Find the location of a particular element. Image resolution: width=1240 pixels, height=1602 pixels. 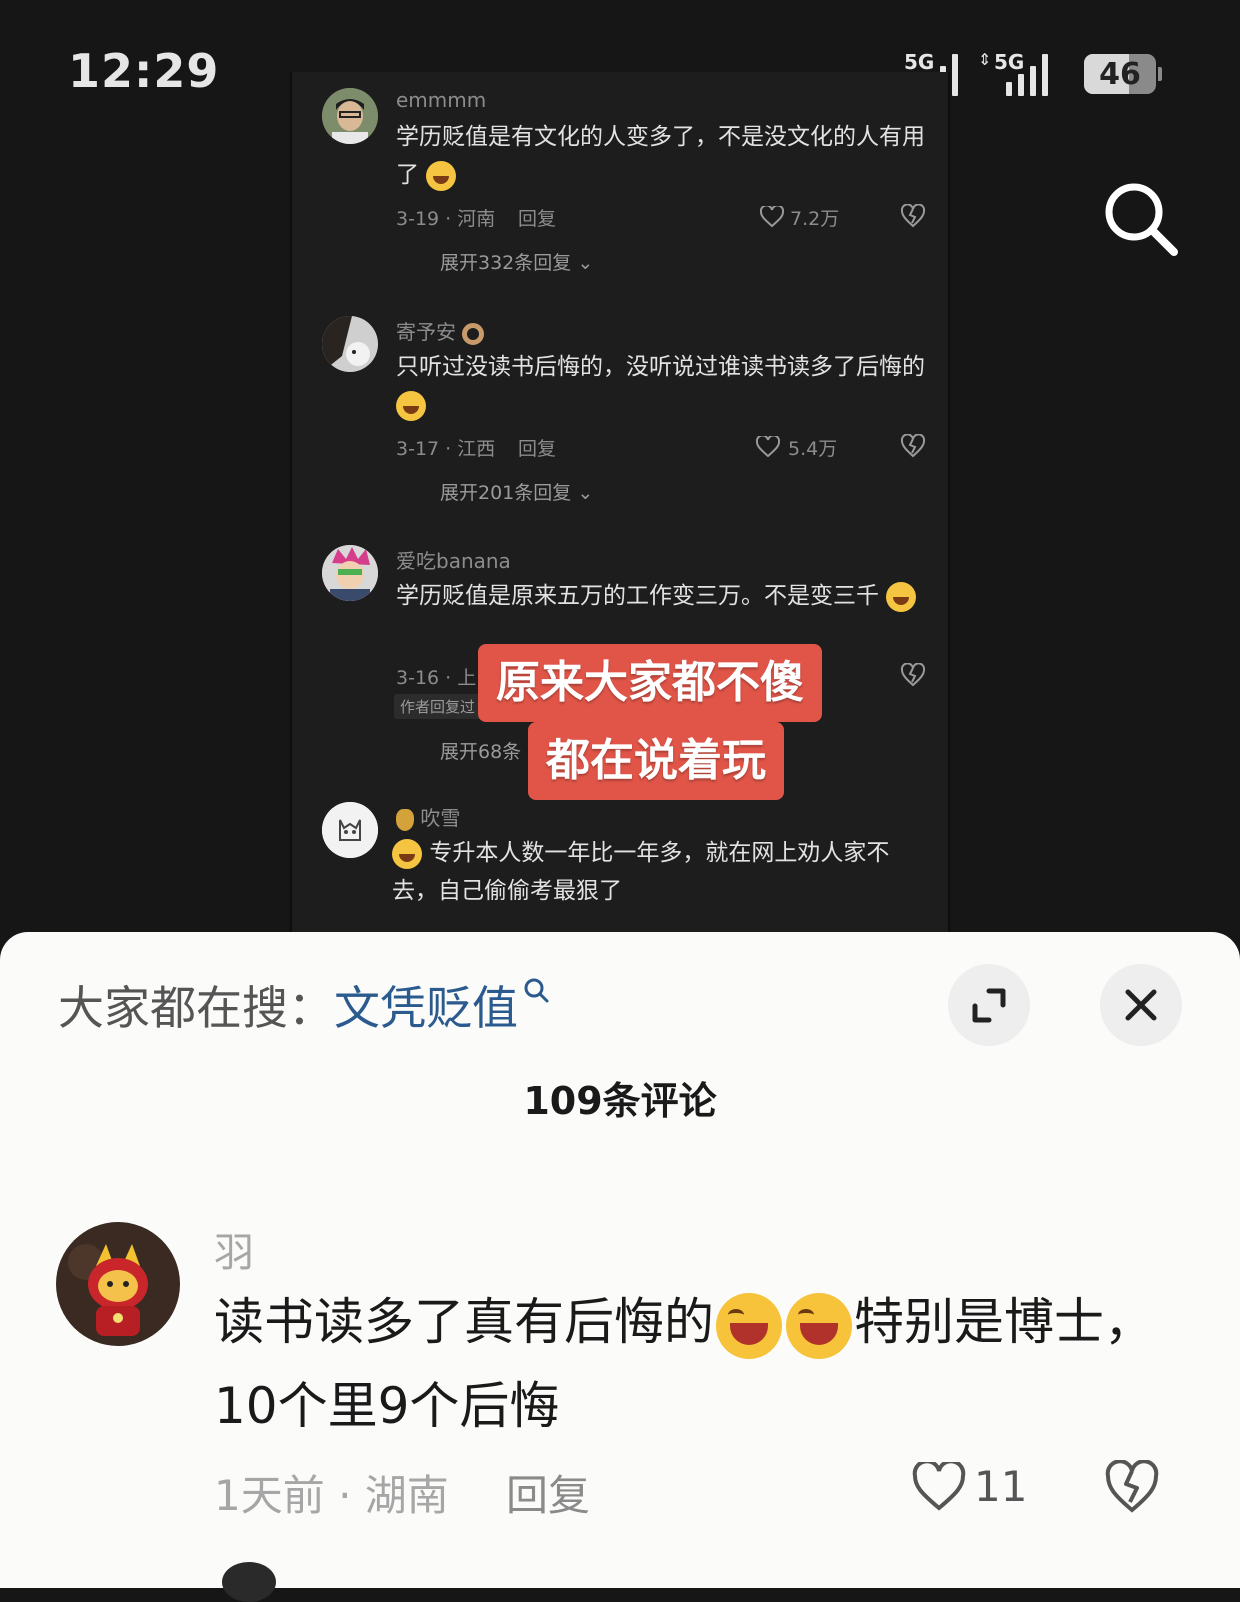

comment-text: 学历贬值是原来五万的工作变三万。不是变三千 is located at coordinates (661, 596).